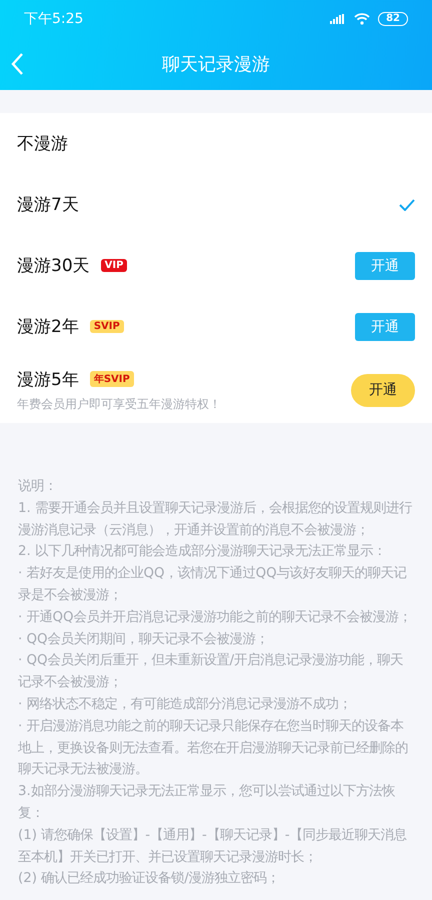  What do you see at coordinates (112, 379) in the screenshot?
I see `membership-badge: 年SVIP` at bounding box center [112, 379].